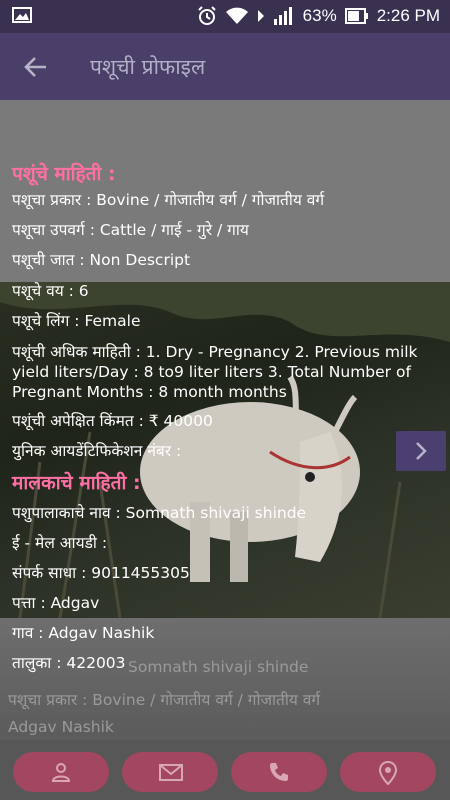 This screenshot has width=450, height=800. I want to click on owner-email: ई - मेल आयडी :, so click(60, 543).